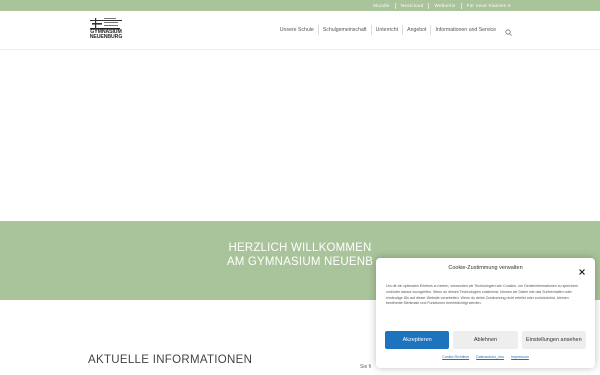 Image resolution: width=600 pixels, height=375 pixels. Describe the element at coordinates (485, 268) in the screenshot. I see `cookie-dialog-title: Cookie-Zustimmung verwalten` at that location.